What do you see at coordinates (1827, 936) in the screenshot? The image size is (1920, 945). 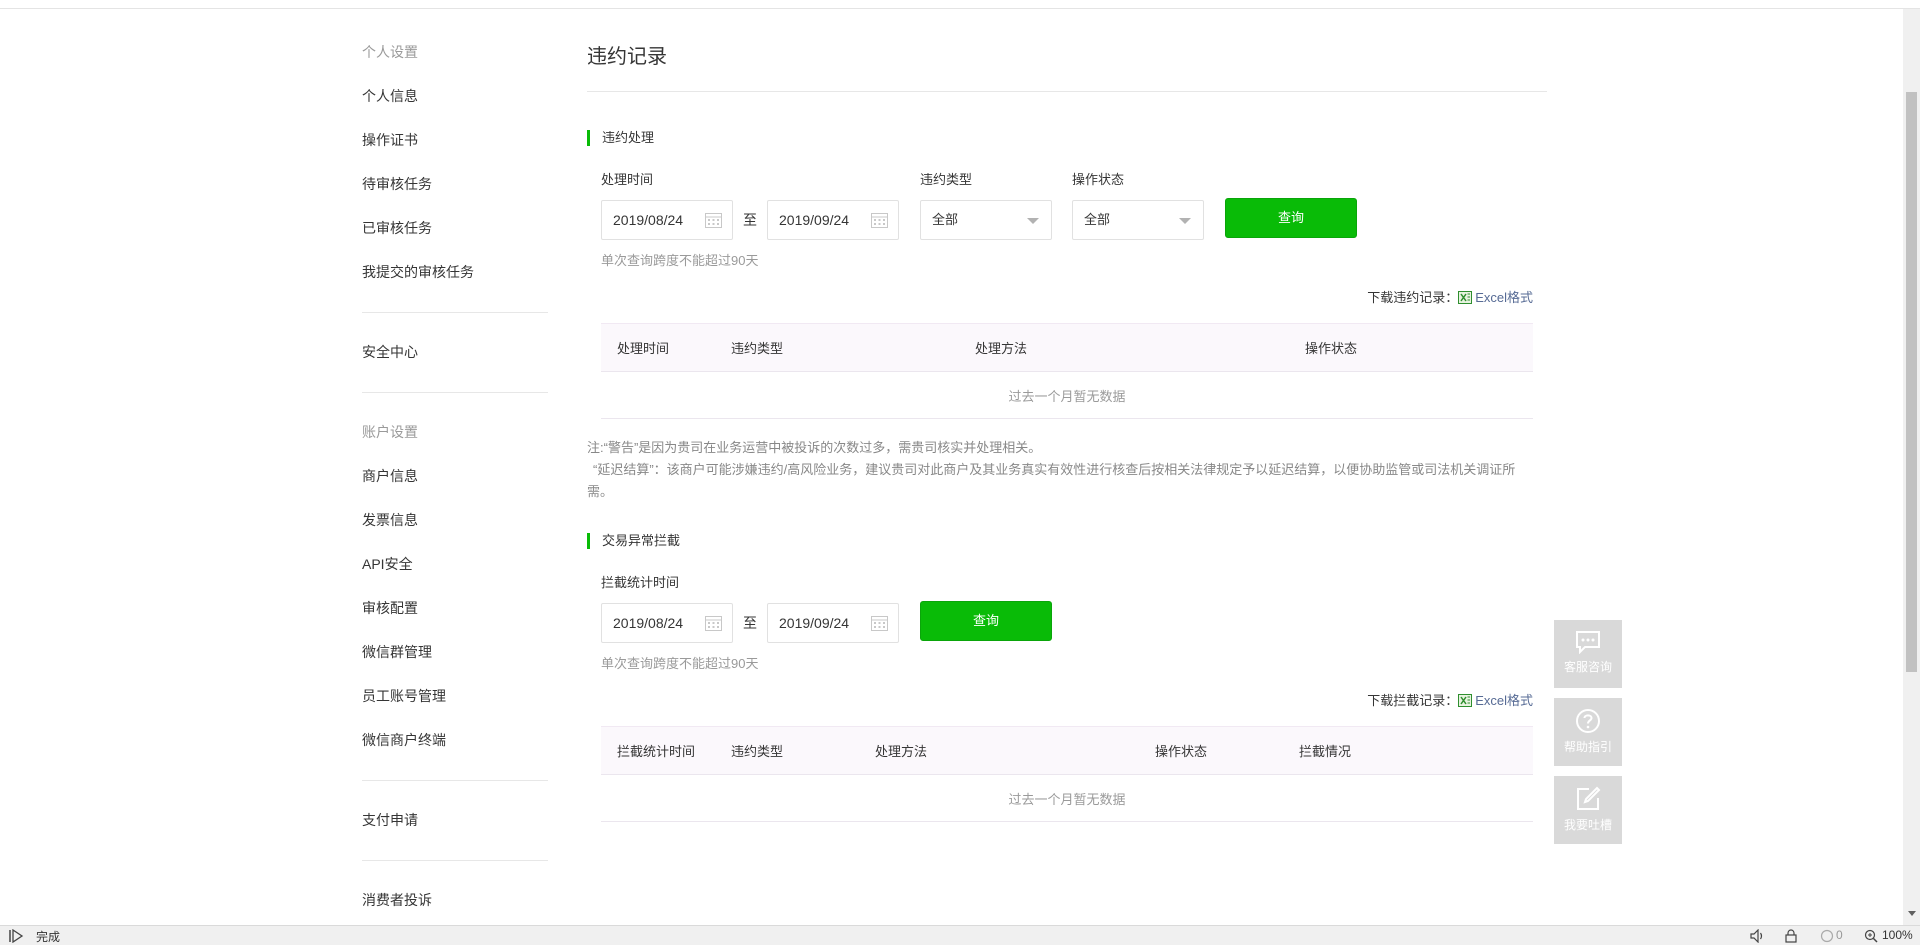 I see `download-counter-icon` at bounding box center [1827, 936].